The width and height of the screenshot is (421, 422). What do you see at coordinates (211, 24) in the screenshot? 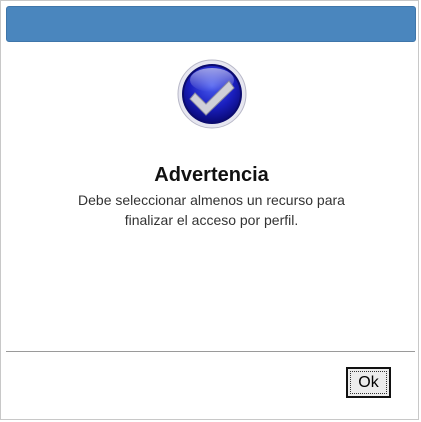
I see `dialog-title-bar` at bounding box center [211, 24].